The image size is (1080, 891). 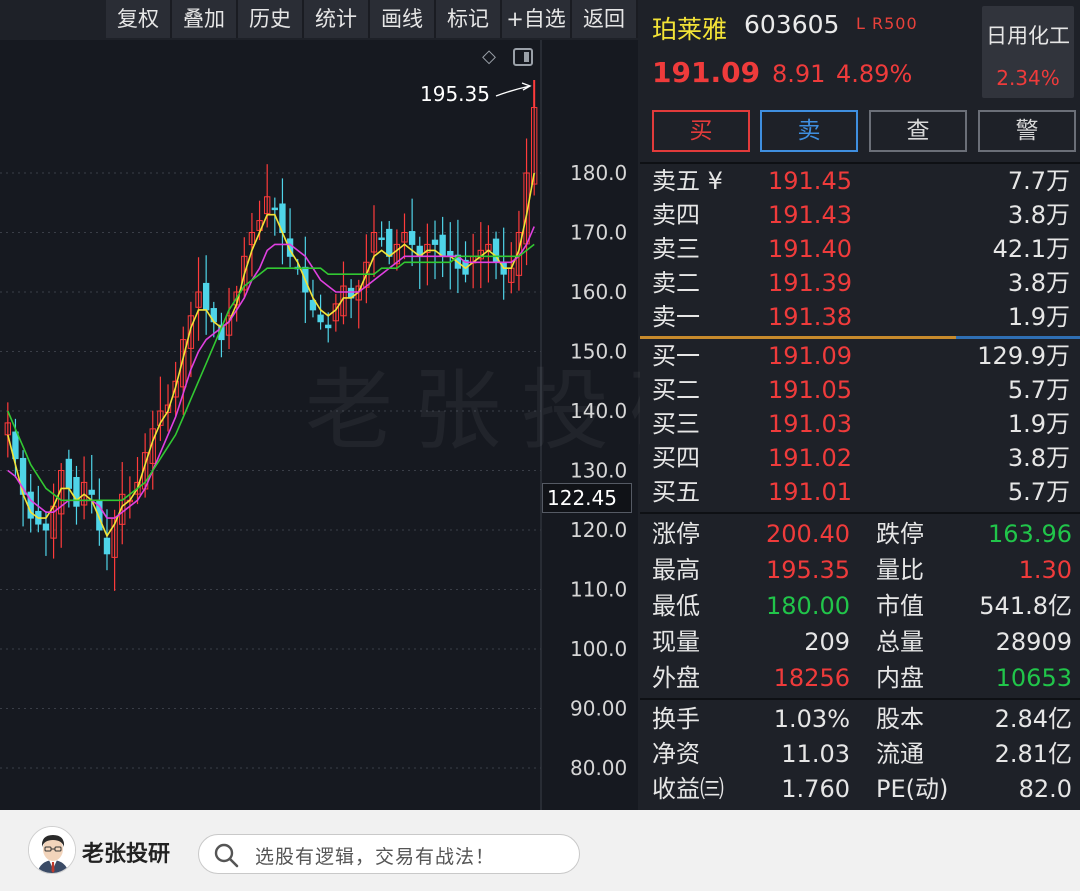 What do you see at coordinates (860, 249) in the screenshot?
I see `ask-row: 卖三 191.40 42.1万` at bounding box center [860, 249].